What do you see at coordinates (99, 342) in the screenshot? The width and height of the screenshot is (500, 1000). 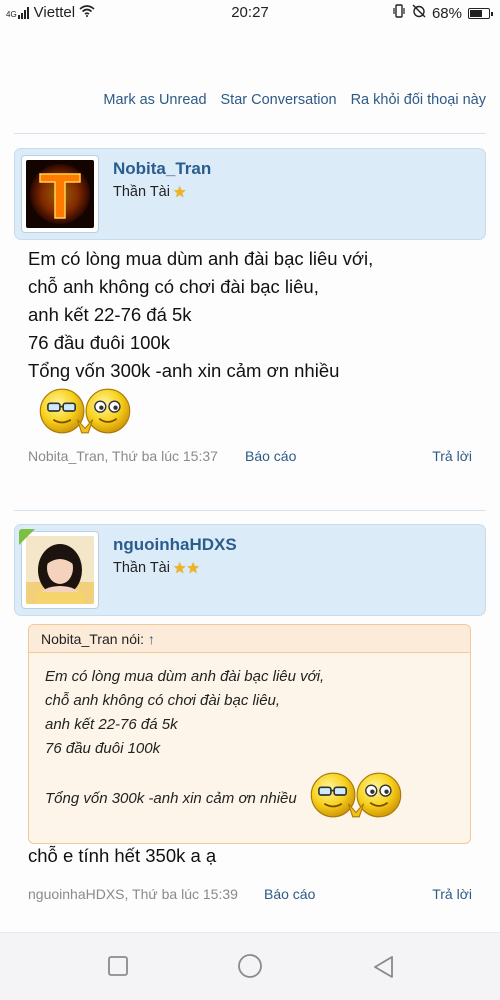 I see `message-line: 76 đầu đuôi 100k` at bounding box center [99, 342].